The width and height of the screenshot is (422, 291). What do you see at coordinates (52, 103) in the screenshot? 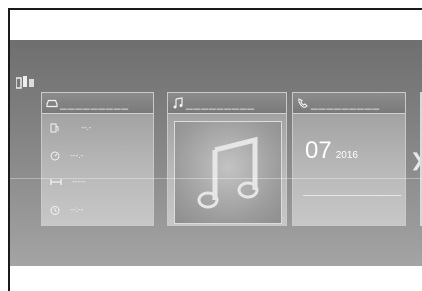
I see `car-icon` at bounding box center [52, 103].